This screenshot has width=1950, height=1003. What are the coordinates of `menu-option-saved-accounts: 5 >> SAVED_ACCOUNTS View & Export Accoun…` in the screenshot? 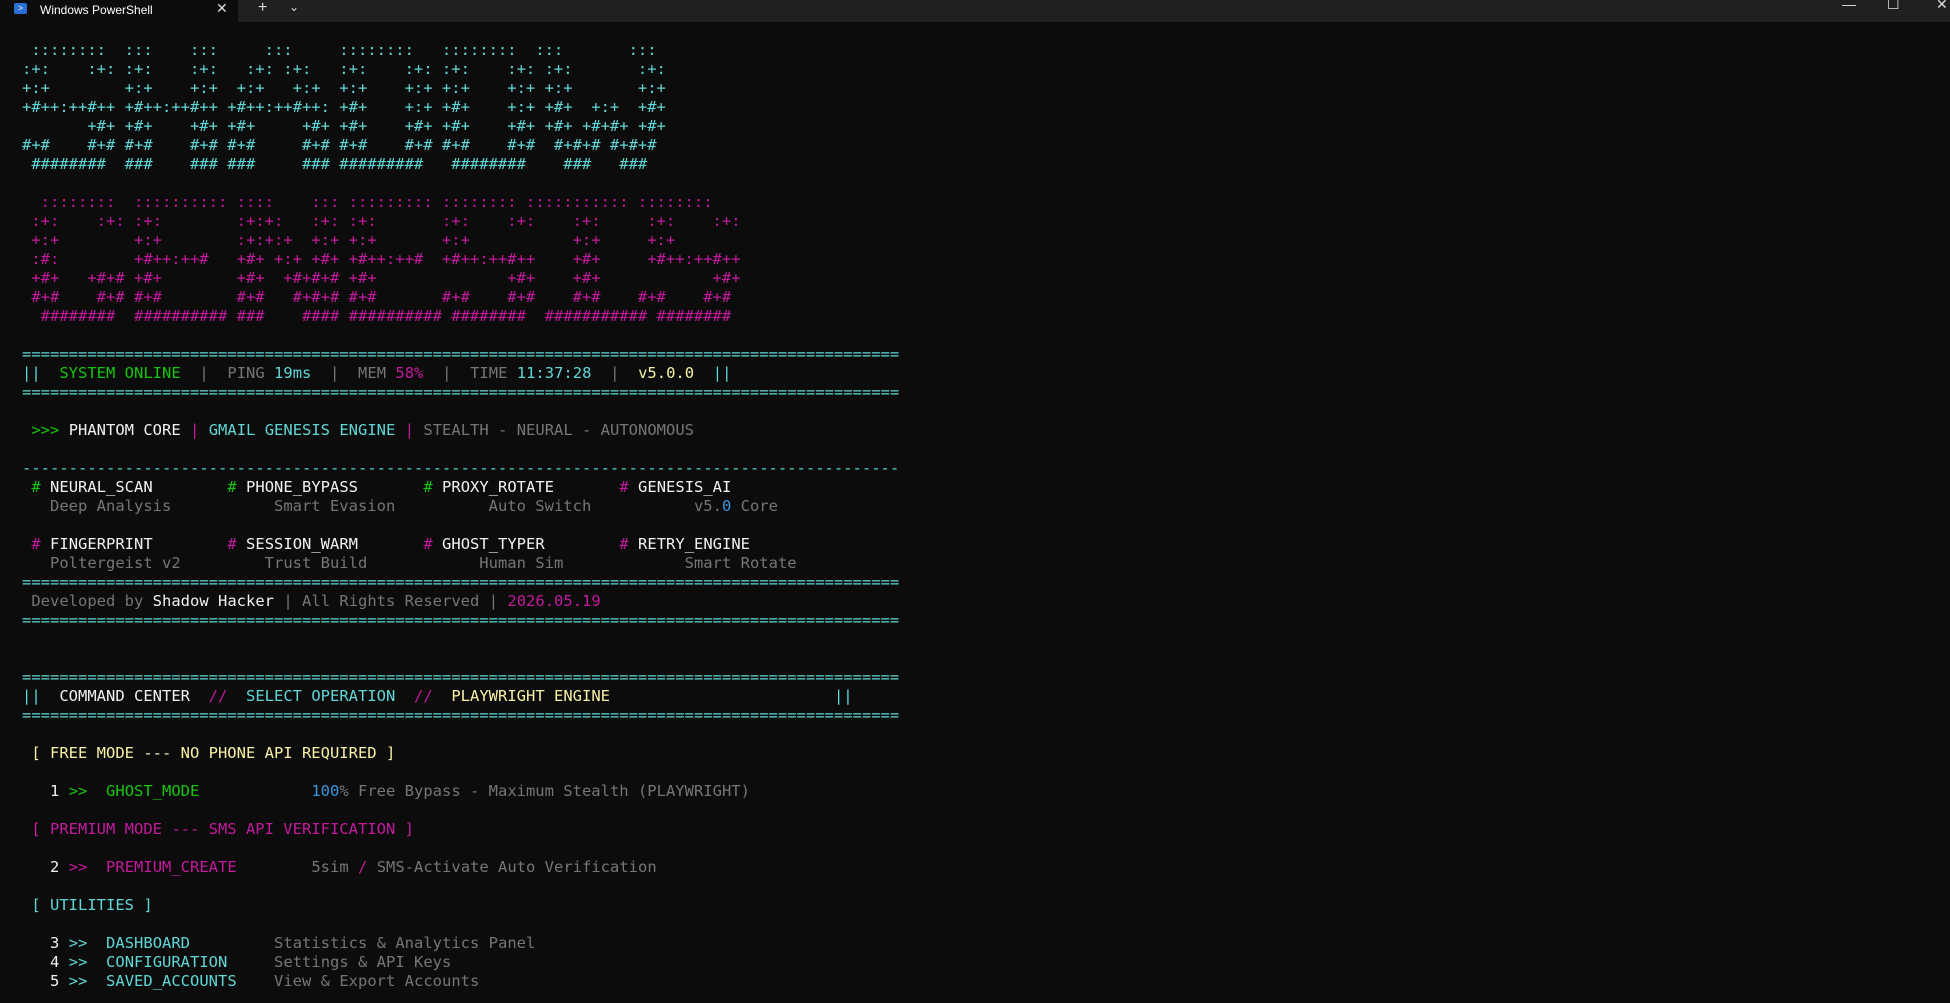 It's located at (460, 981).